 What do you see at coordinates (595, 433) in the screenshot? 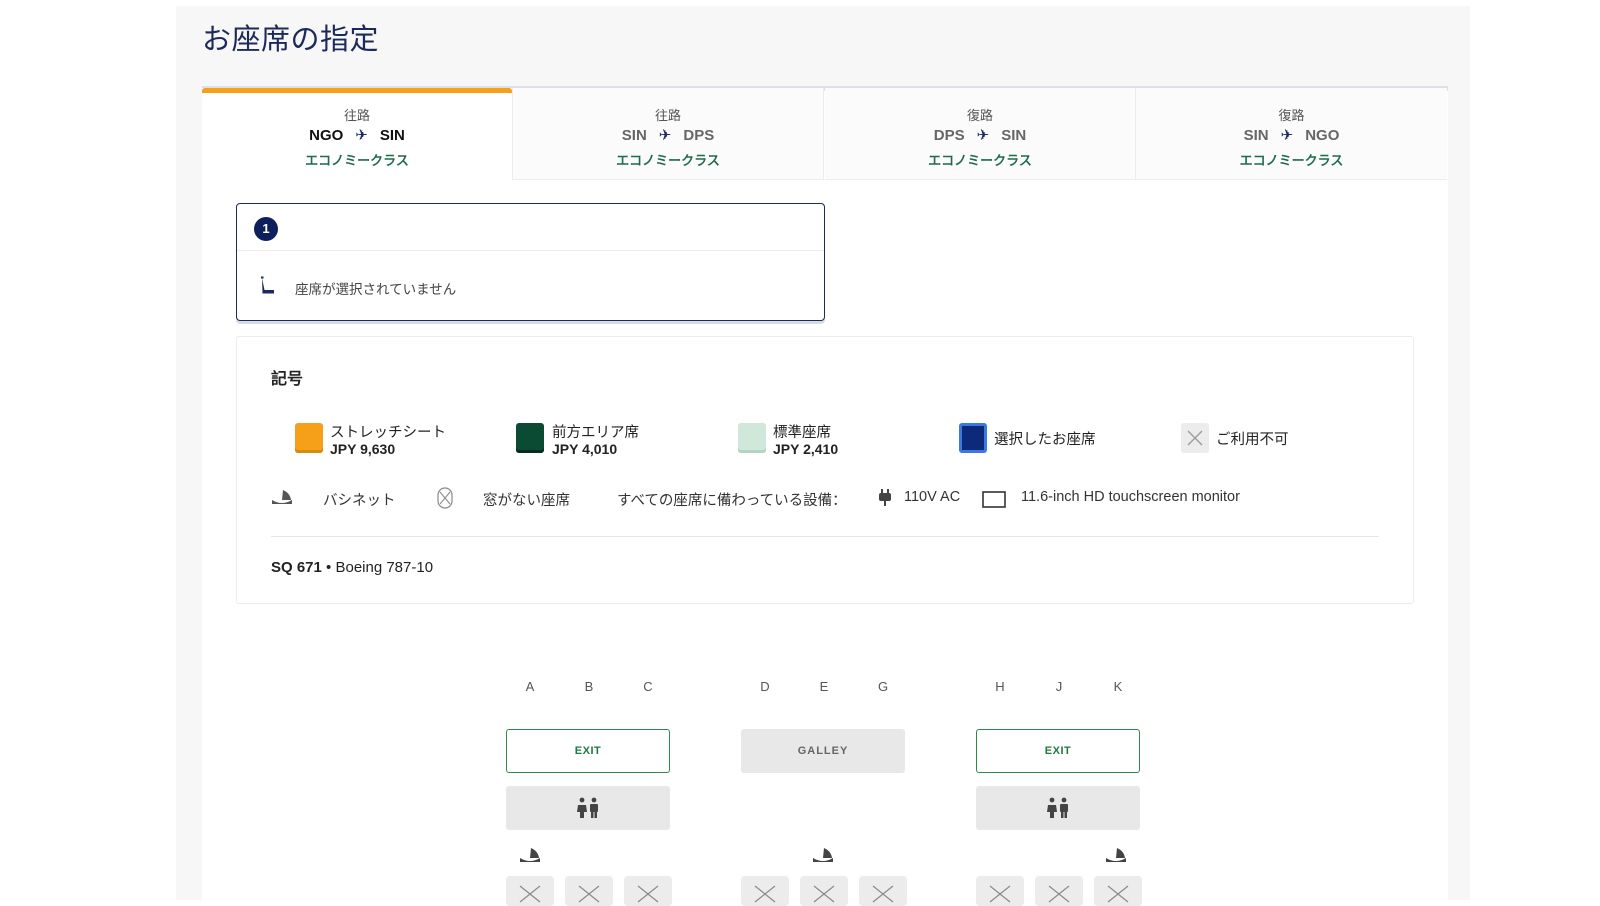
I see `forward-zone-label: 前方エリア席` at bounding box center [595, 433].